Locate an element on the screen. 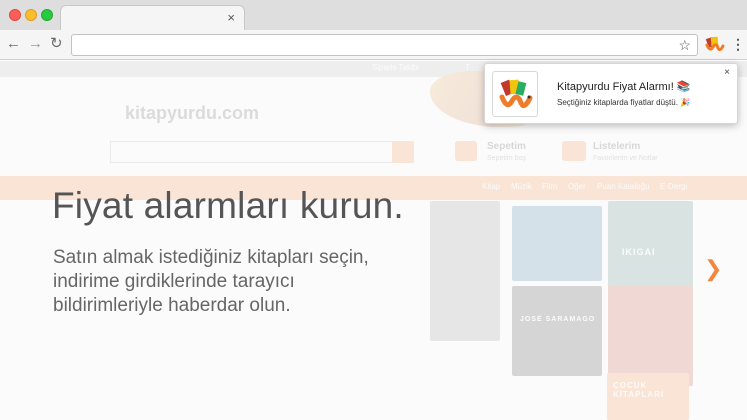  browser-tab: × is located at coordinates (152, 18).